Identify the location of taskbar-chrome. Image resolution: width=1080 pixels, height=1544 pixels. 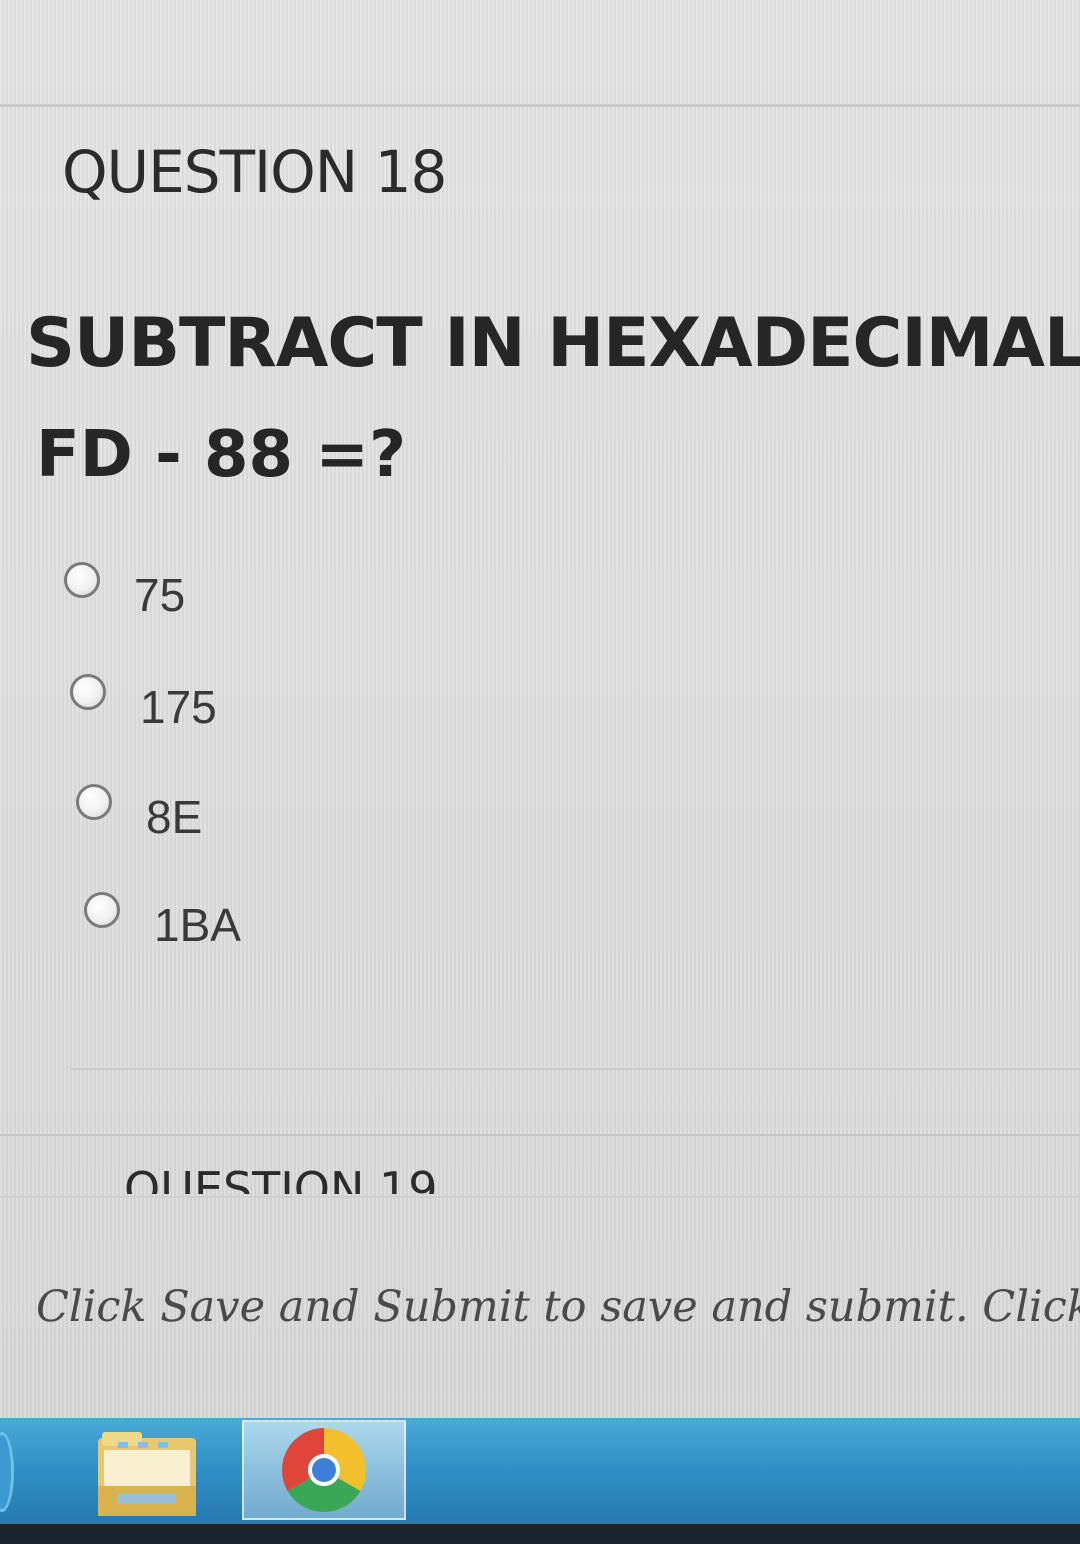
(324, 1470).